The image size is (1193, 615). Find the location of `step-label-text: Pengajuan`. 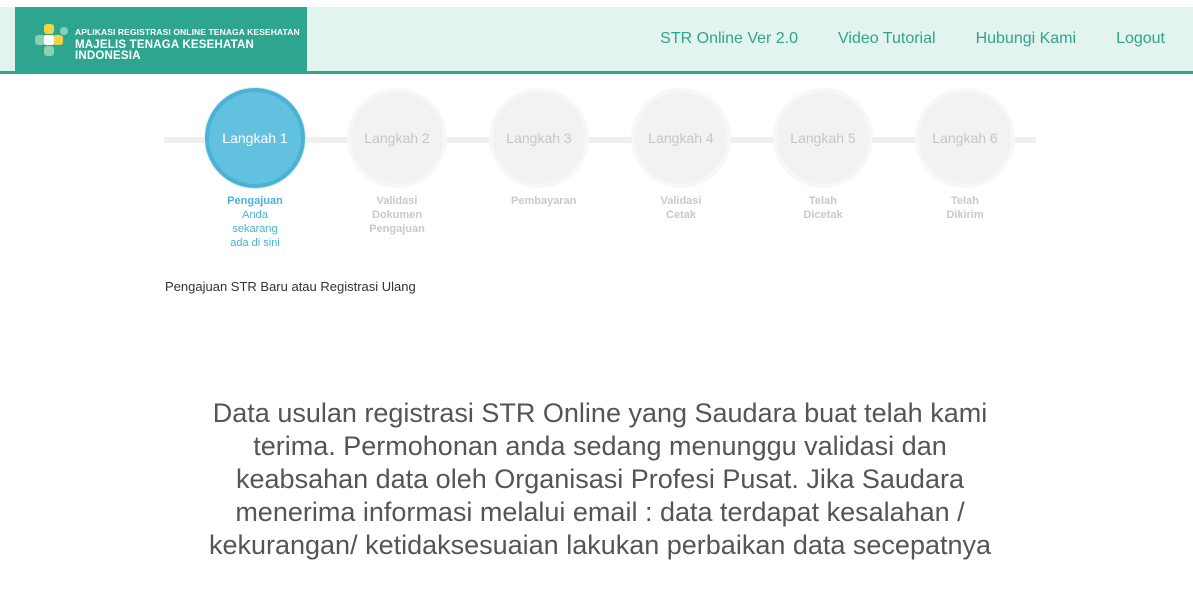

step-label-text: Pengajuan is located at coordinates (255, 201).